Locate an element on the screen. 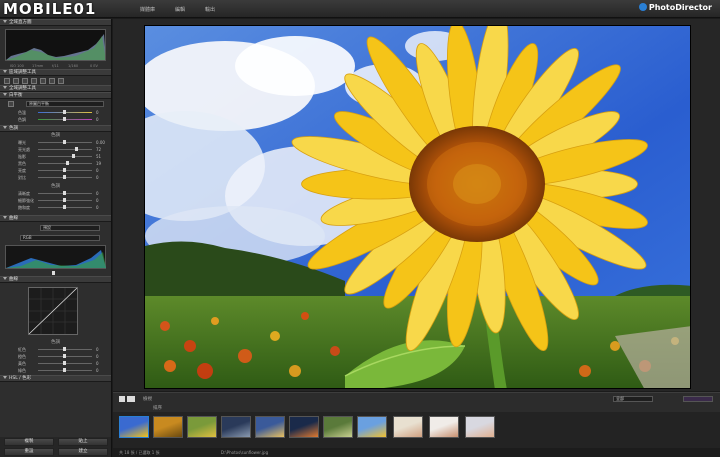 The width and height of the screenshot is (720, 457). curve-editor-header: 曲線 is located at coordinates (55, 279).